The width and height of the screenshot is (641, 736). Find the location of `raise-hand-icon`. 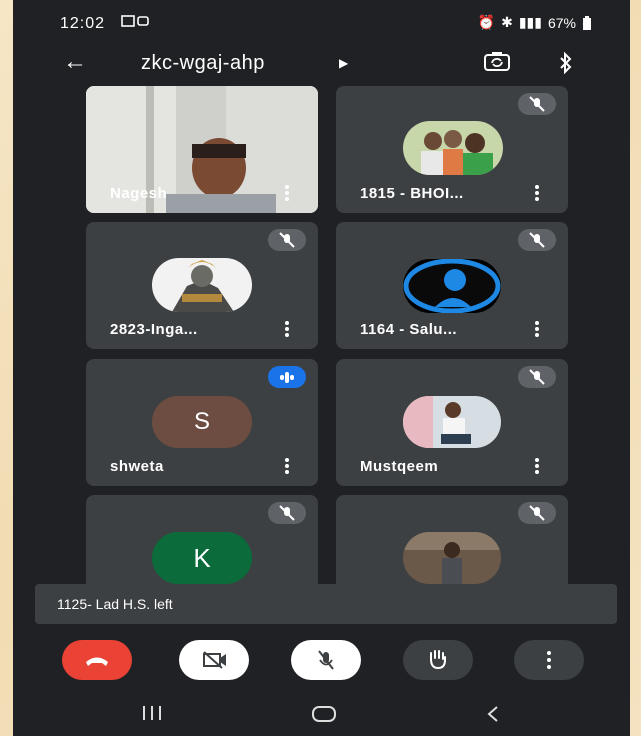

raise-hand-icon is located at coordinates (438, 660).